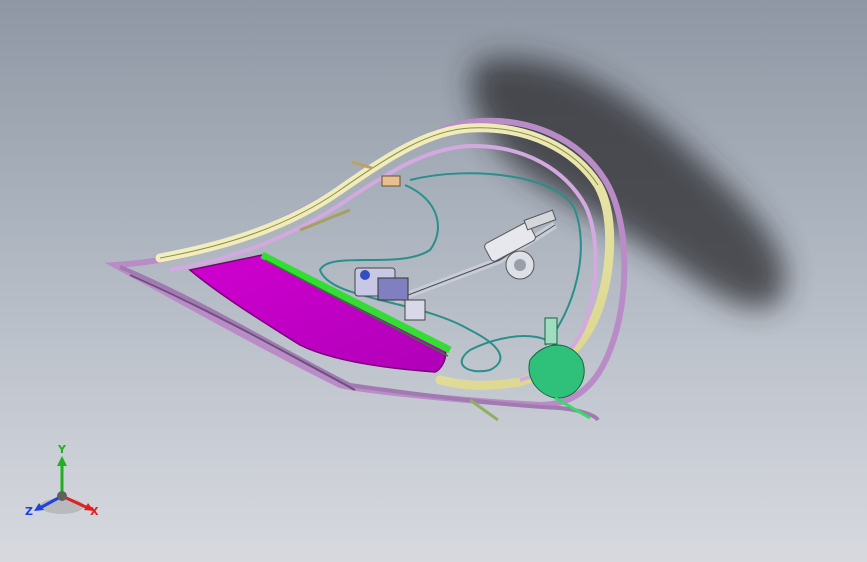  What do you see at coordinates (65, 484) in the screenshot?
I see `coordinate-triad-icon: Y X Z` at bounding box center [65, 484].